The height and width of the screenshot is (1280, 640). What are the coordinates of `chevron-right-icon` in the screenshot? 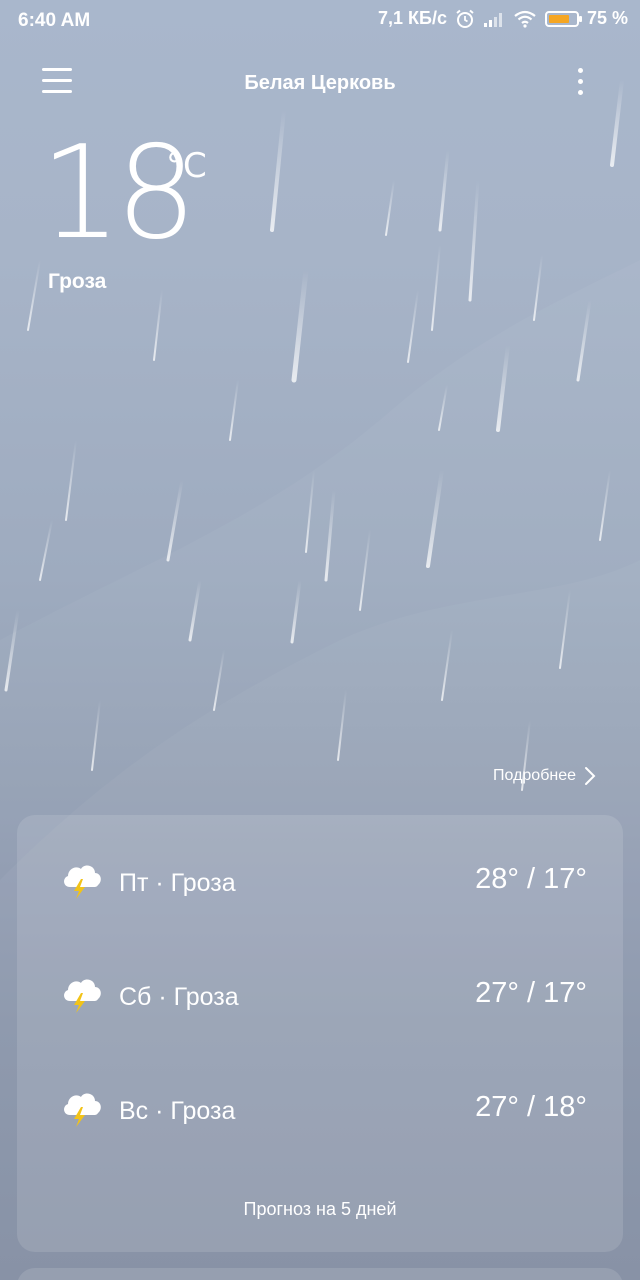 It's located at (590, 776).